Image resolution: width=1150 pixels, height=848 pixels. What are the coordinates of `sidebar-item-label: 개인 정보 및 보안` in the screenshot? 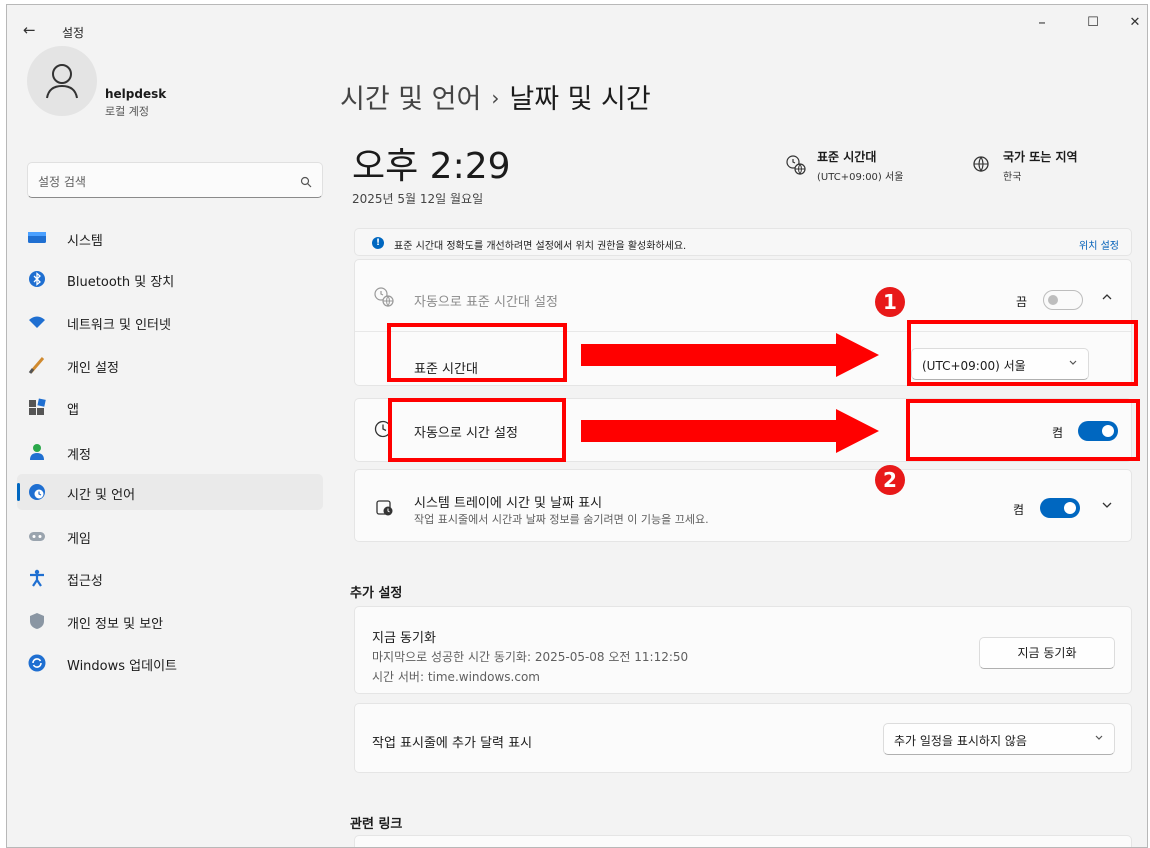 It's located at (115, 624).